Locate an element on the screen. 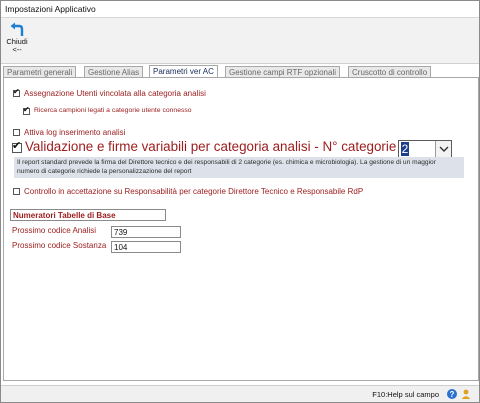 The width and height of the screenshot is (480, 403). back-arrow-icon is located at coordinates (17, 29).